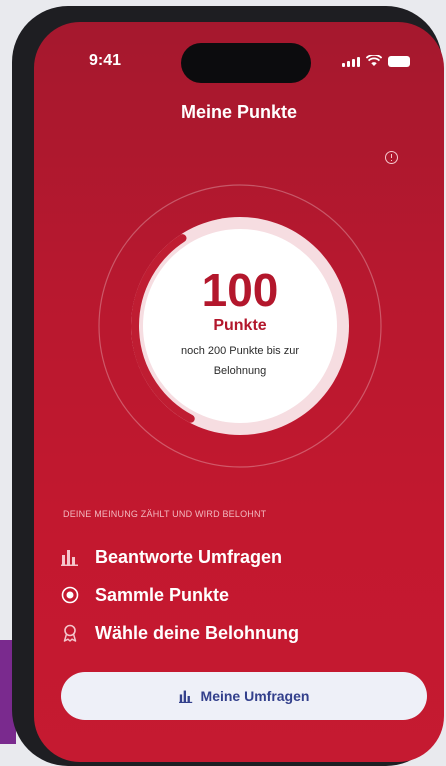 The width and height of the screenshot is (446, 766). What do you see at coordinates (70, 595) in the screenshot?
I see `radio-target-icon` at bounding box center [70, 595].